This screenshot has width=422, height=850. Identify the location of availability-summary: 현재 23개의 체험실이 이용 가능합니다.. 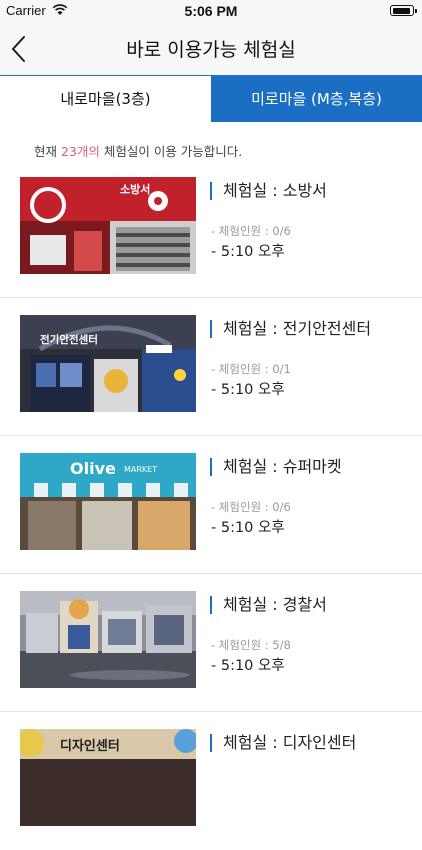
(138, 150).